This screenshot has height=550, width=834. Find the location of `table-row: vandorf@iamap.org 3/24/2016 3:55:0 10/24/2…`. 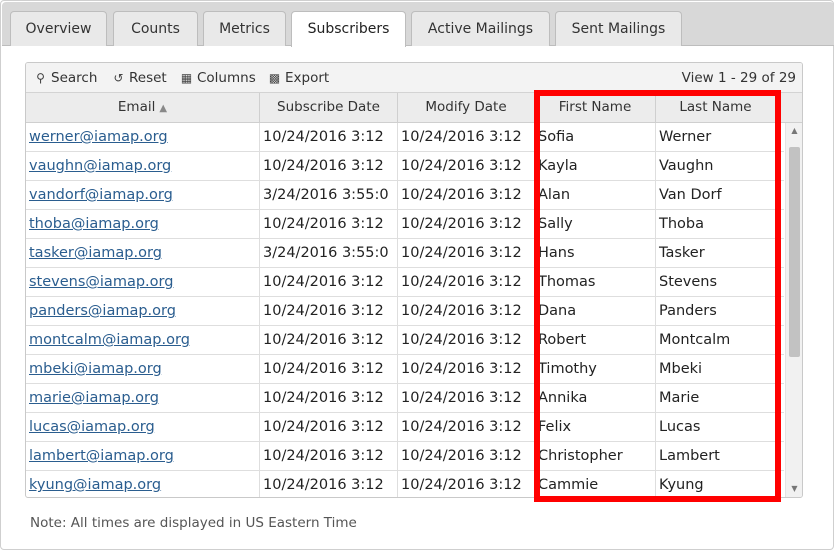

table-row: vandorf@iamap.org 3/24/2016 3:55:0 10/24/2… is located at coordinates (405, 195).